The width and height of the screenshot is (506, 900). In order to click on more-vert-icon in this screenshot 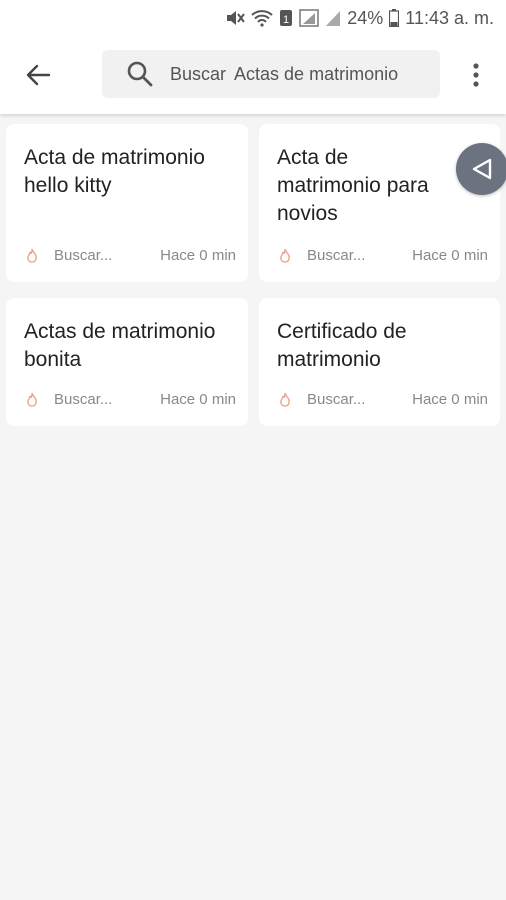, I will do `click(476, 75)`.